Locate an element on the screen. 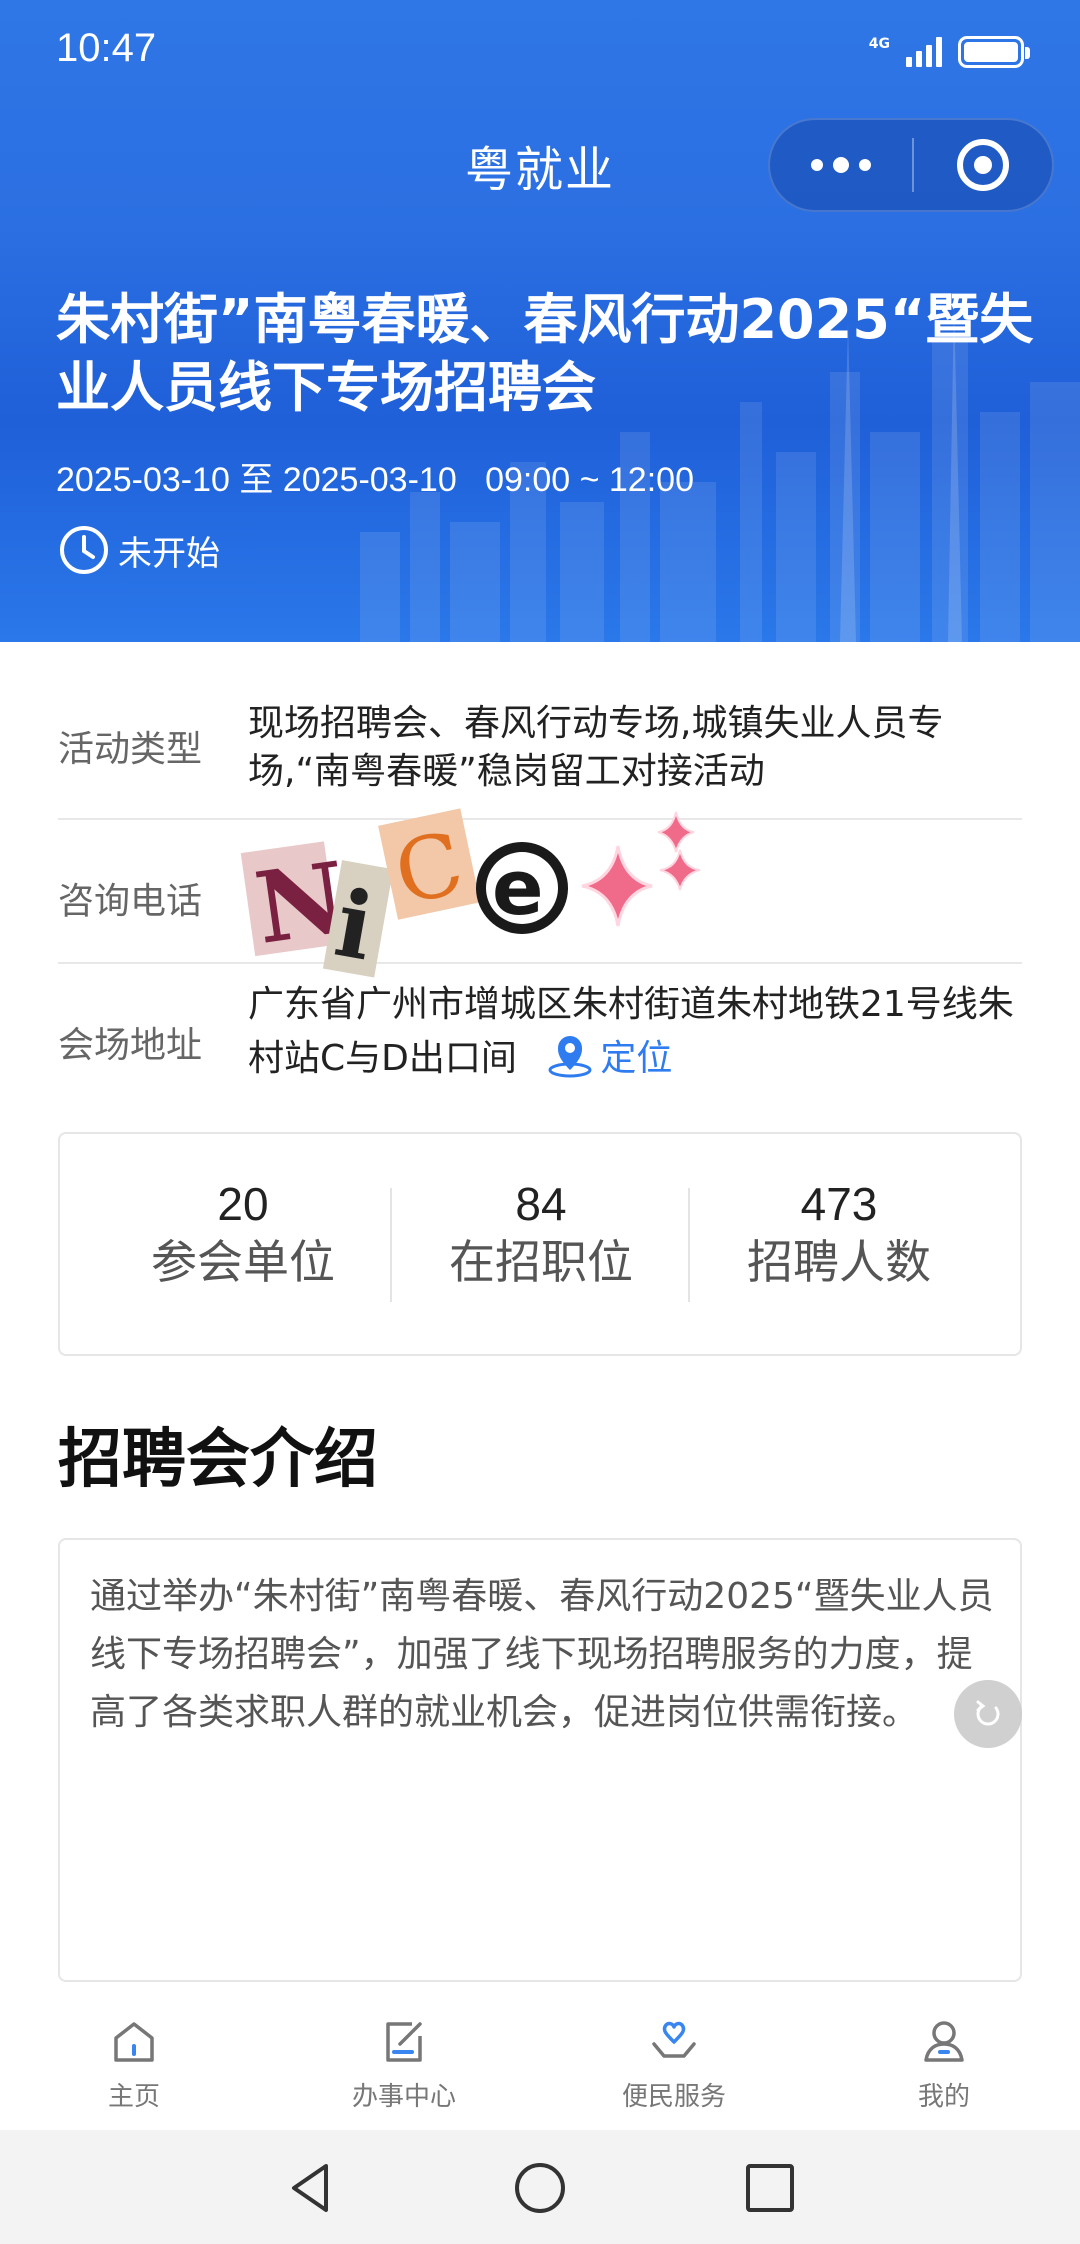 Image resolution: width=1080 pixels, height=2244 pixels. home-icon is located at coordinates (134, 2042).